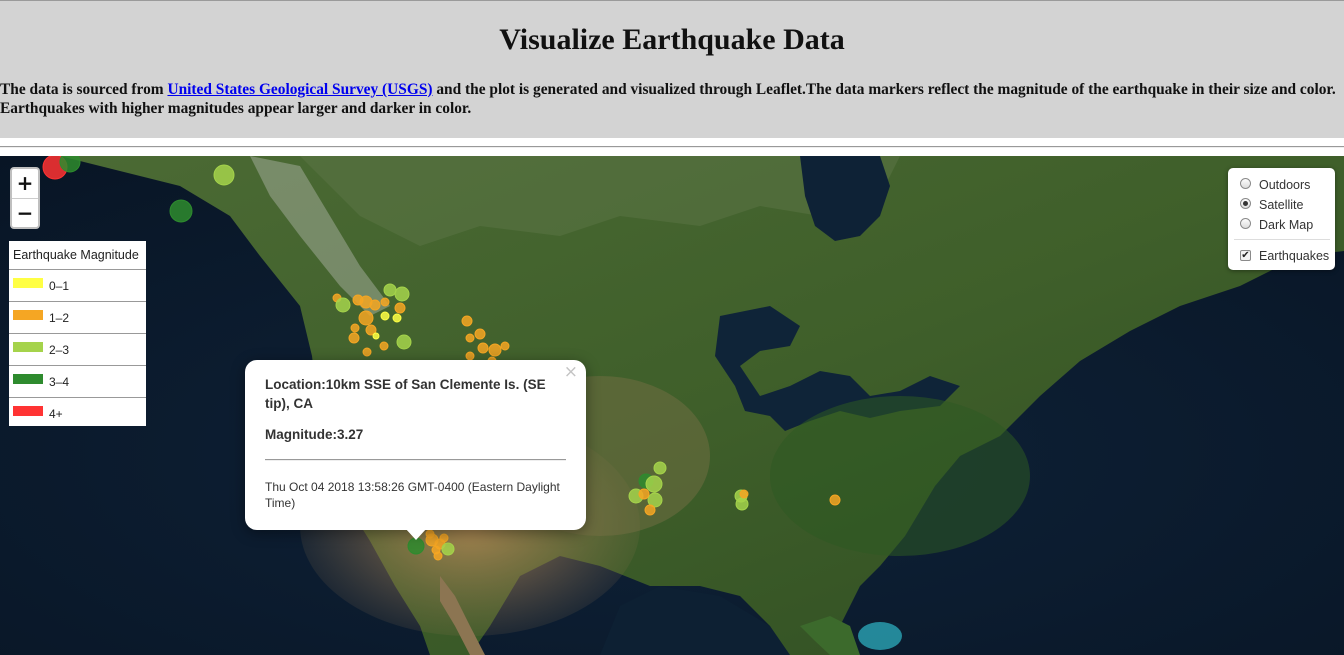  I want to click on legend-item: 4+, so click(77, 412).